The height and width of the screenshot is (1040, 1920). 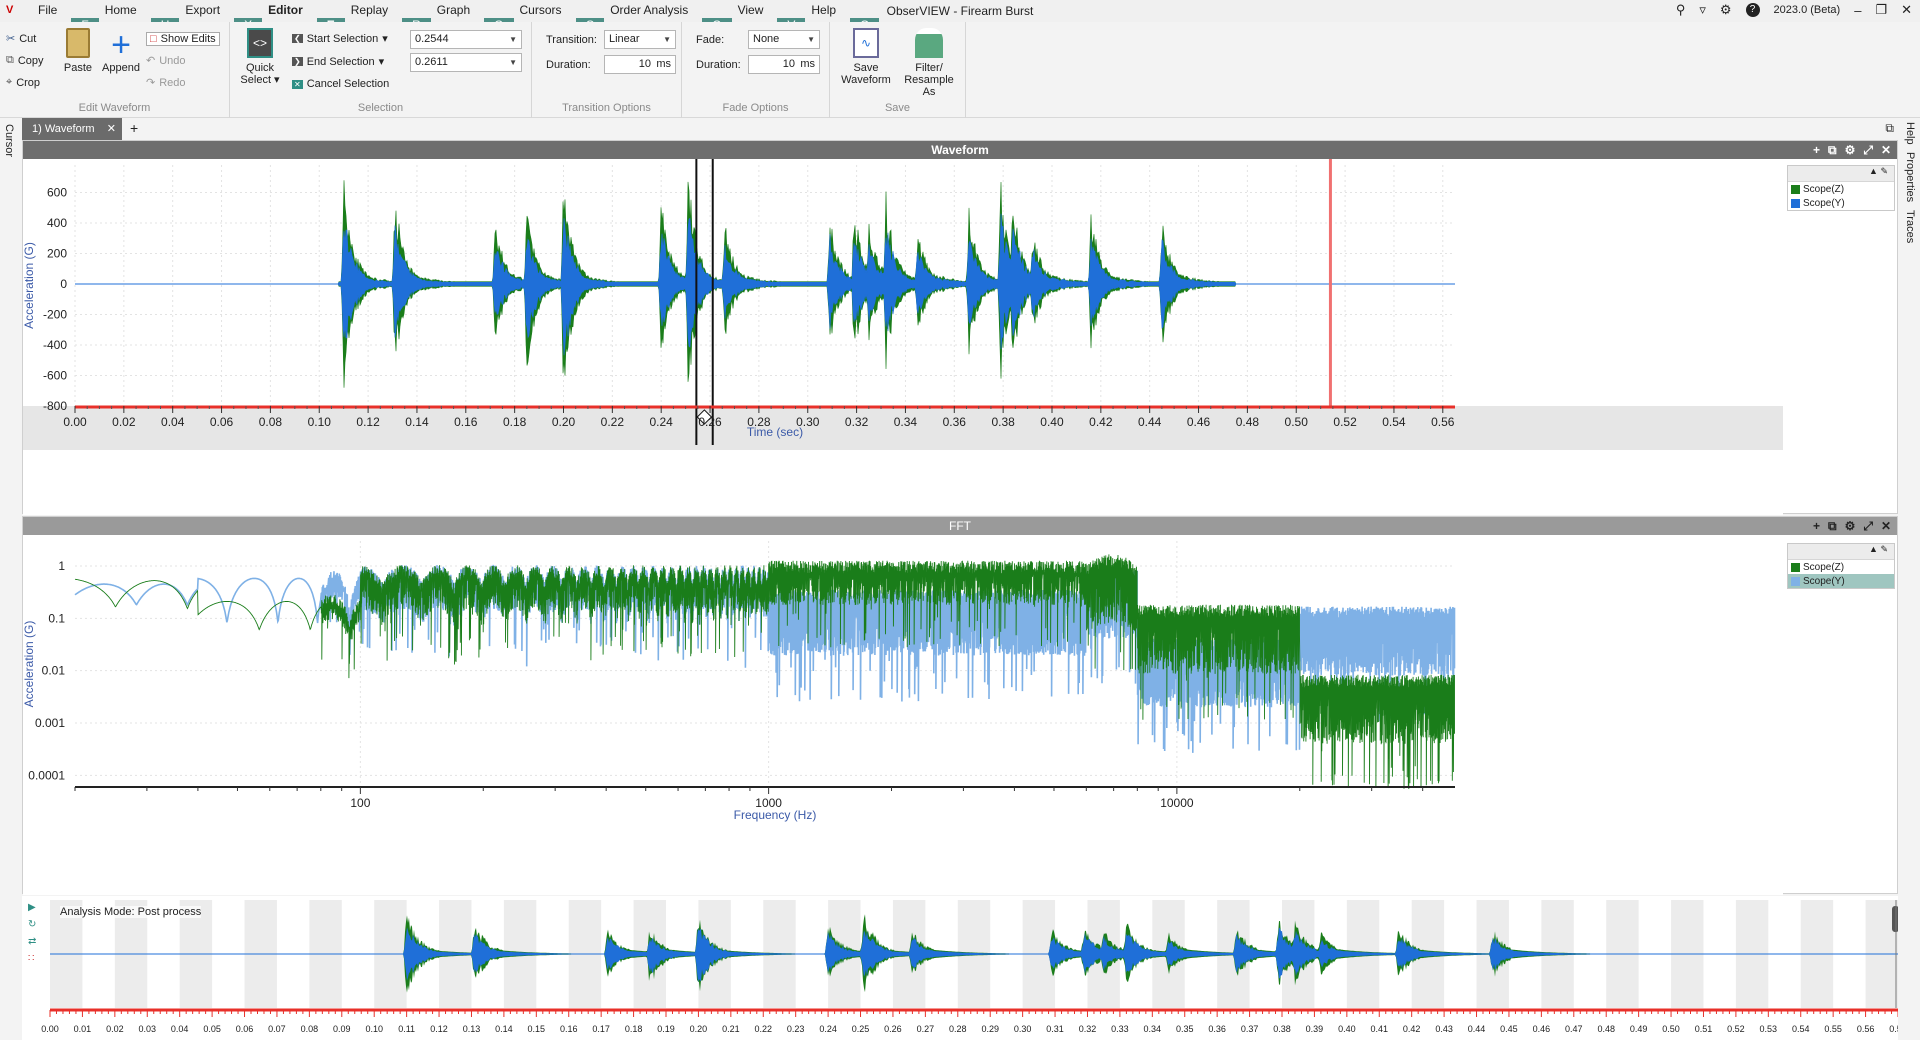 What do you see at coordinates (1906, 10) in the screenshot?
I see `close-button: ✕` at bounding box center [1906, 10].